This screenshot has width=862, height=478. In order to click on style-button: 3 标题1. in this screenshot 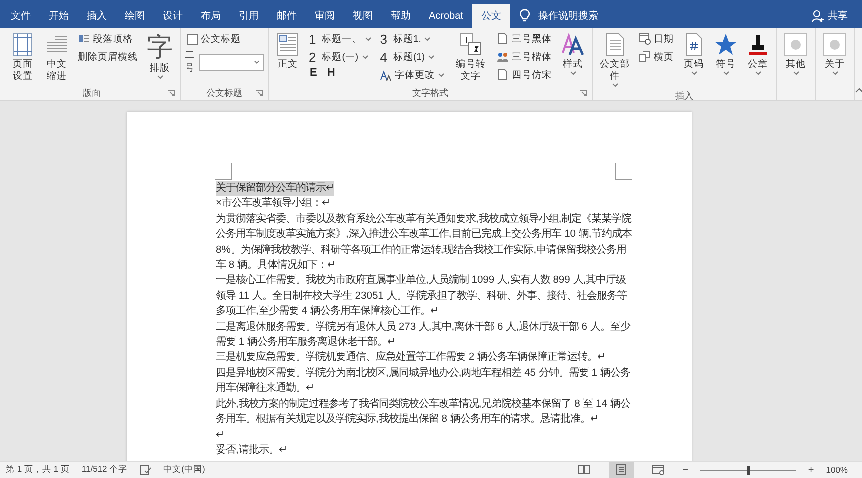, I will do `click(413, 39)`.